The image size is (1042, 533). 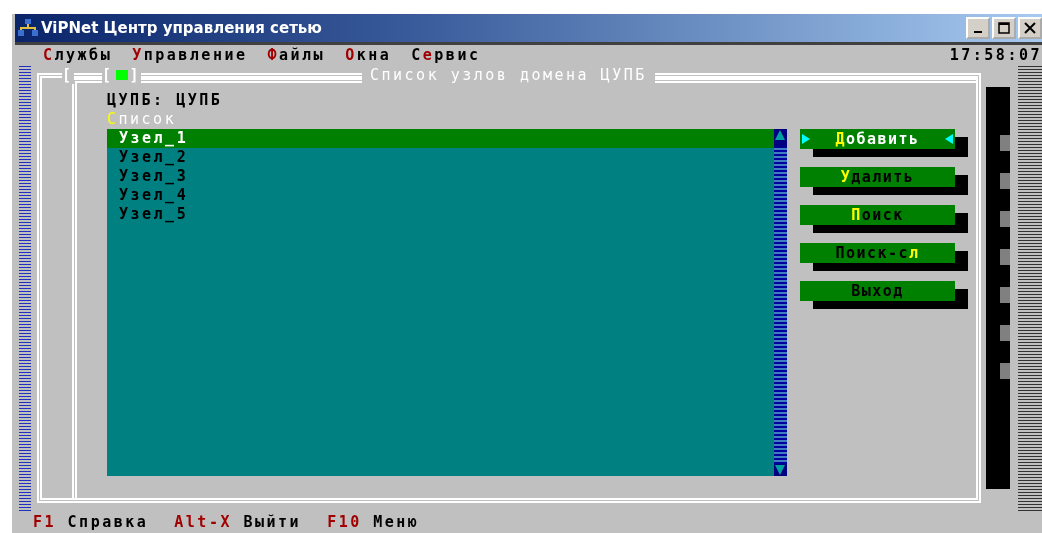 What do you see at coordinates (296, 55) in the screenshot?
I see `menu-item: Файлы` at bounding box center [296, 55].